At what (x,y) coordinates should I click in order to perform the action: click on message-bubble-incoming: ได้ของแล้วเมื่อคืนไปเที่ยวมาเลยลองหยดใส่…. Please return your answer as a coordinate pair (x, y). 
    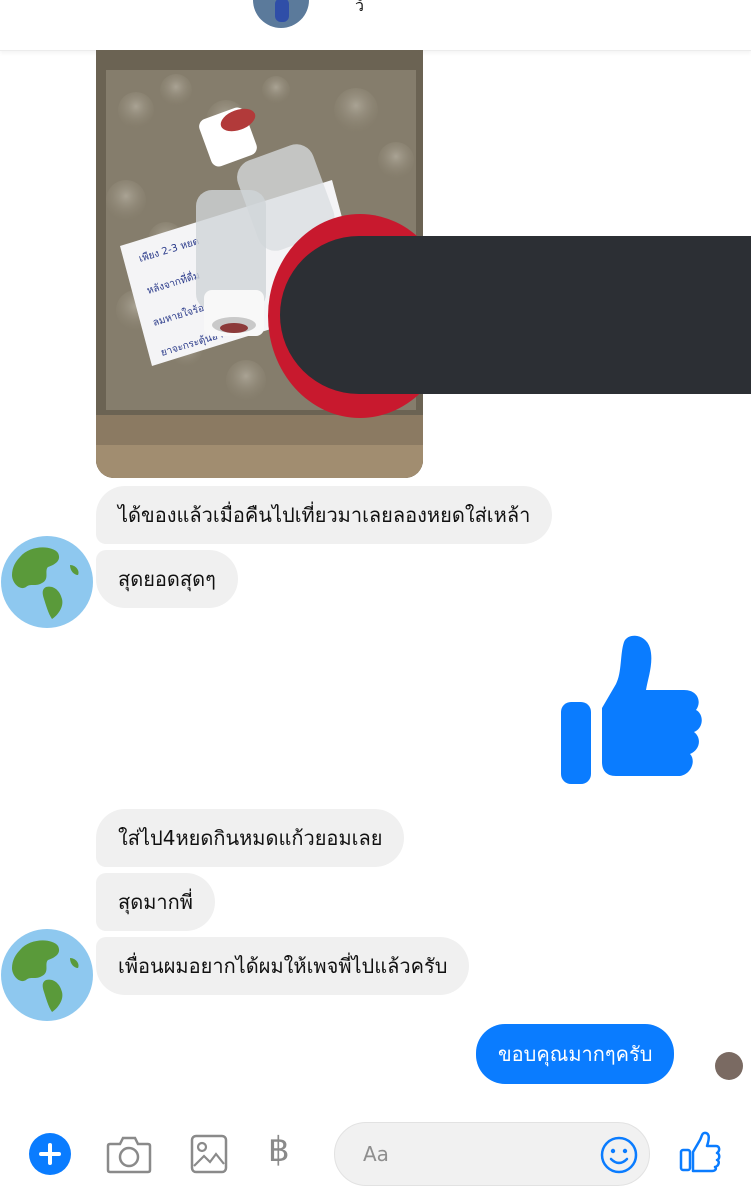
    Looking at the image, I should click on (324, 515).